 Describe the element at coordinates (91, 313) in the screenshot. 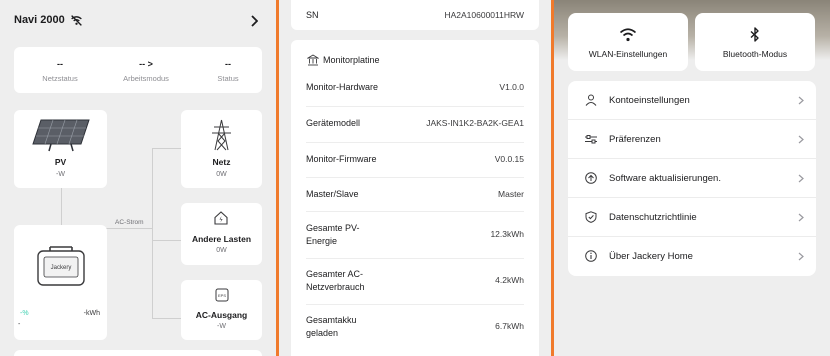

I see `battery-energy: -kWh` at that location.